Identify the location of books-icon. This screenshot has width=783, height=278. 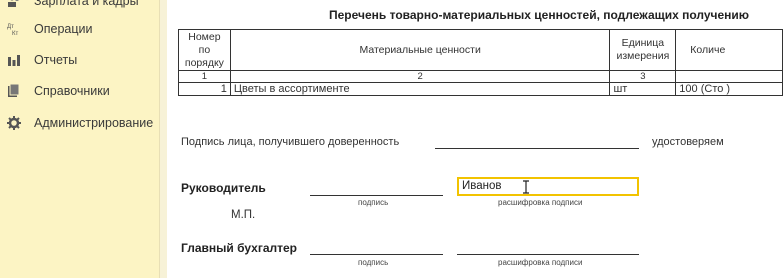
(14, 91).